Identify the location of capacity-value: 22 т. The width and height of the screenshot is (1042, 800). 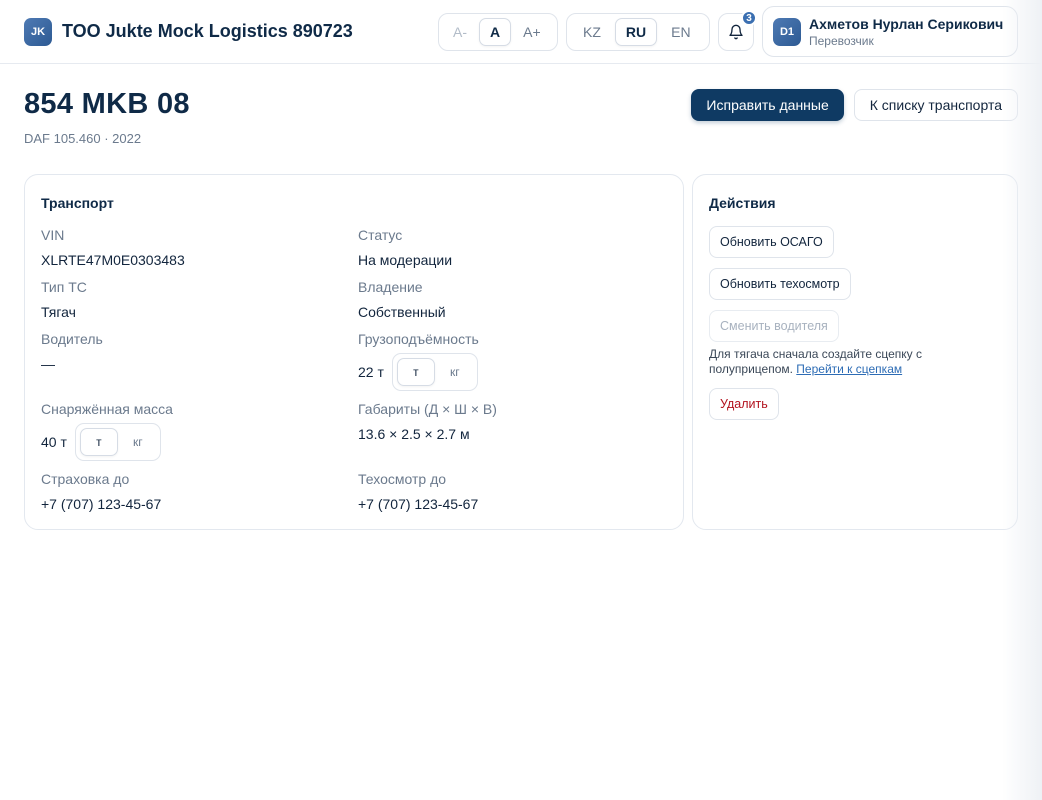
(371, 372).